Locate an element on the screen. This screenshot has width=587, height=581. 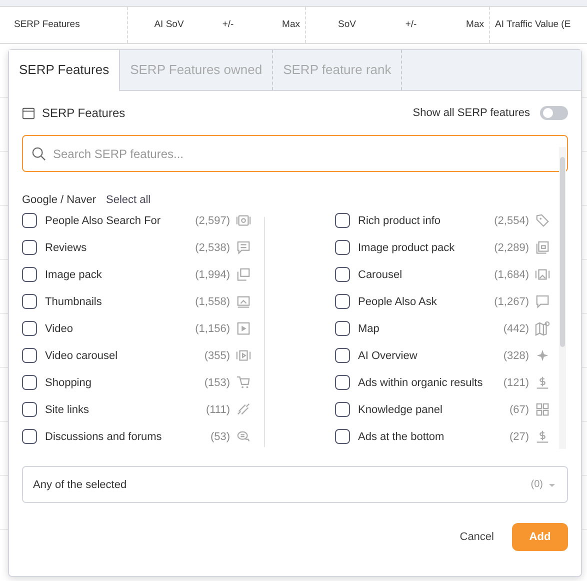
feature-label: Thumbnails is located at coordinates (74, 302).